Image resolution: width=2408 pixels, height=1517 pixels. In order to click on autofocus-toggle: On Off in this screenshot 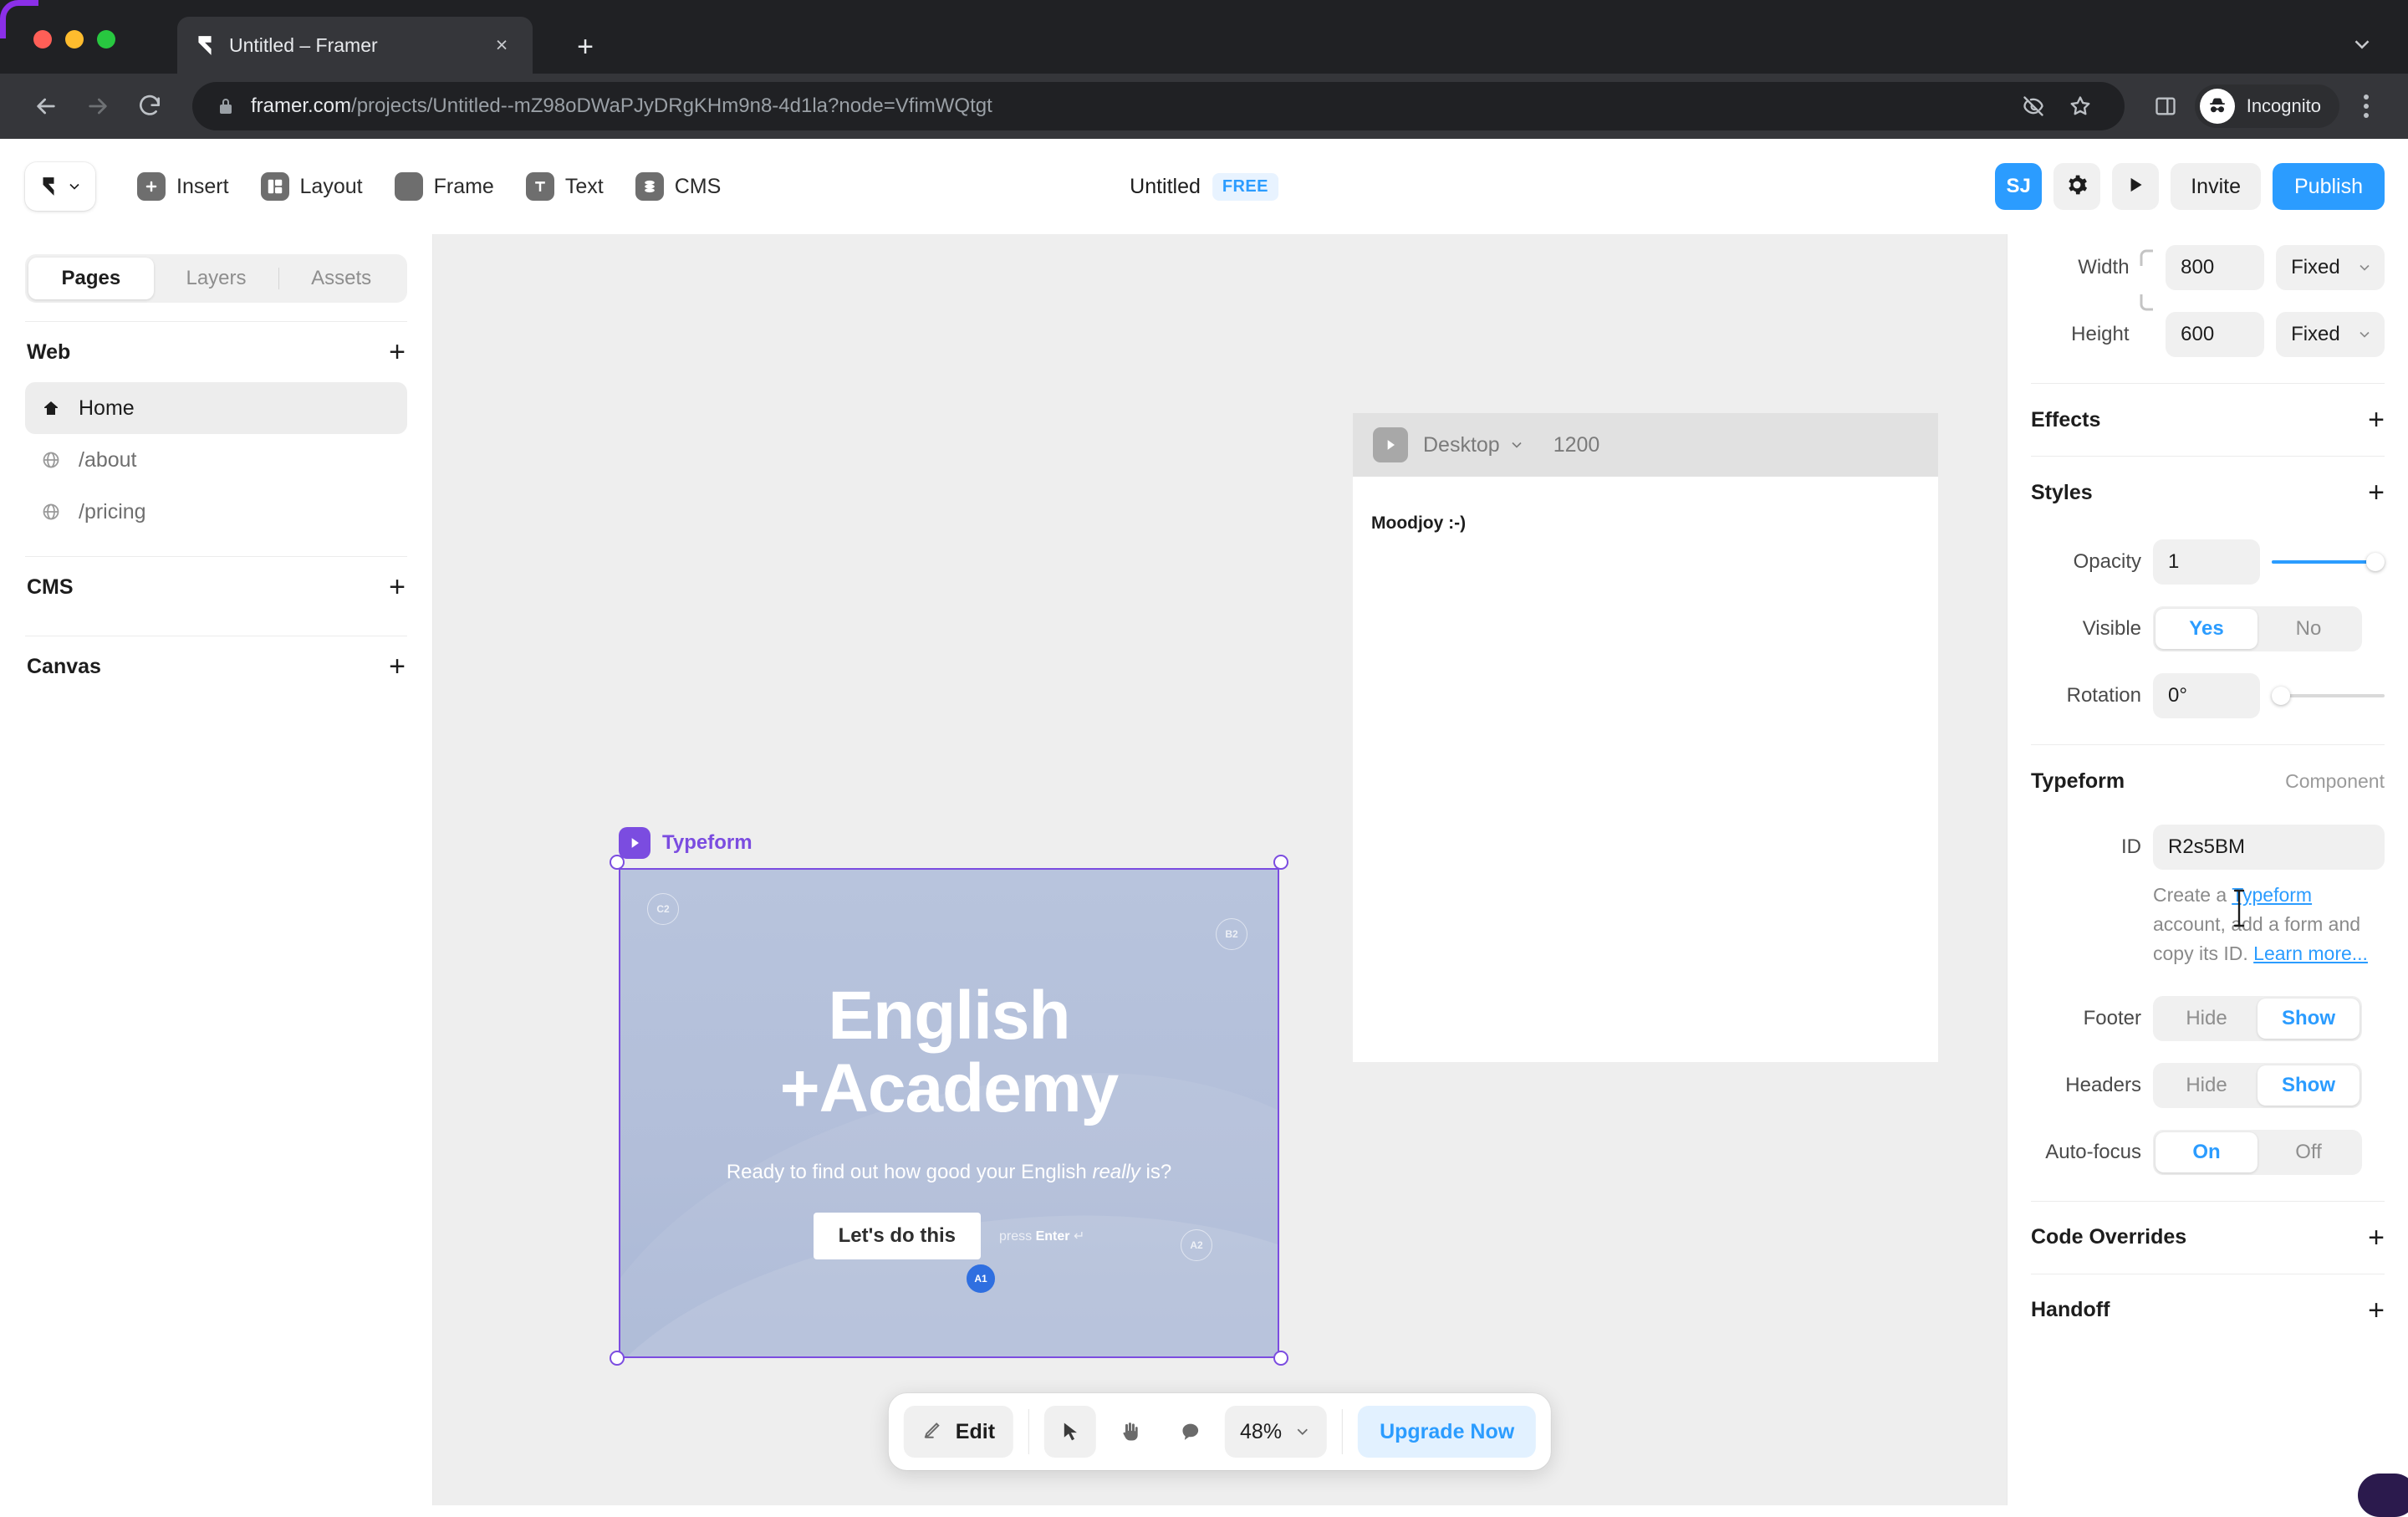, I will do `click(2257, 1152)`.